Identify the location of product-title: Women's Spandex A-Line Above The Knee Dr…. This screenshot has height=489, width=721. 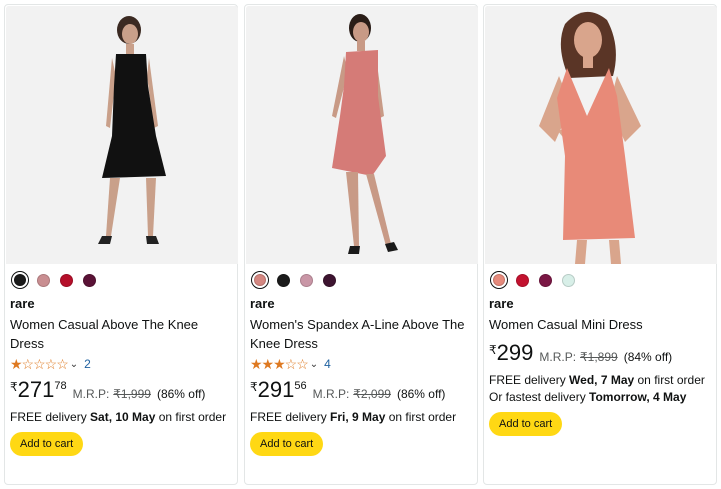
(360, 334).